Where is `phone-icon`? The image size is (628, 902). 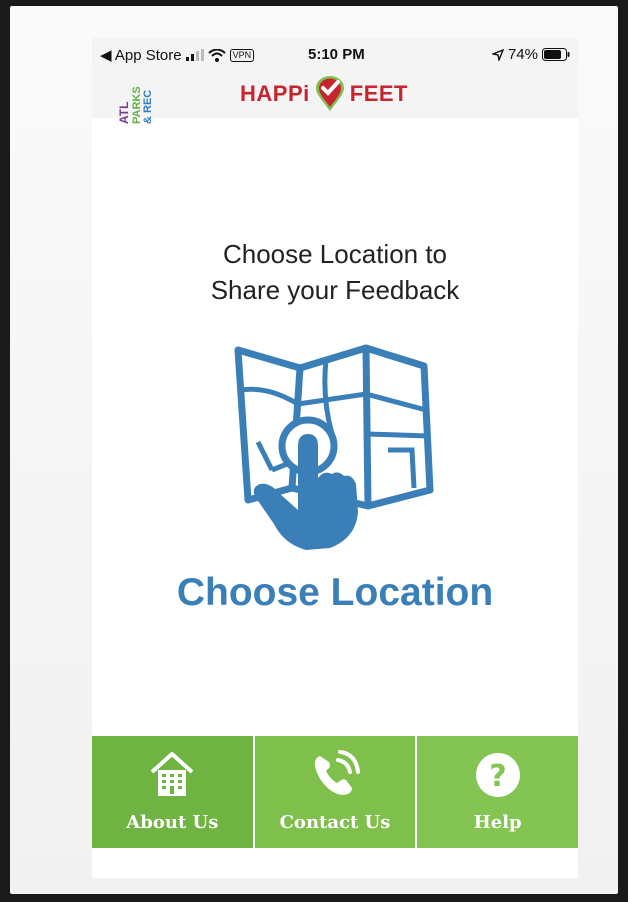
phone-icon is located at coordinates (337, 772).